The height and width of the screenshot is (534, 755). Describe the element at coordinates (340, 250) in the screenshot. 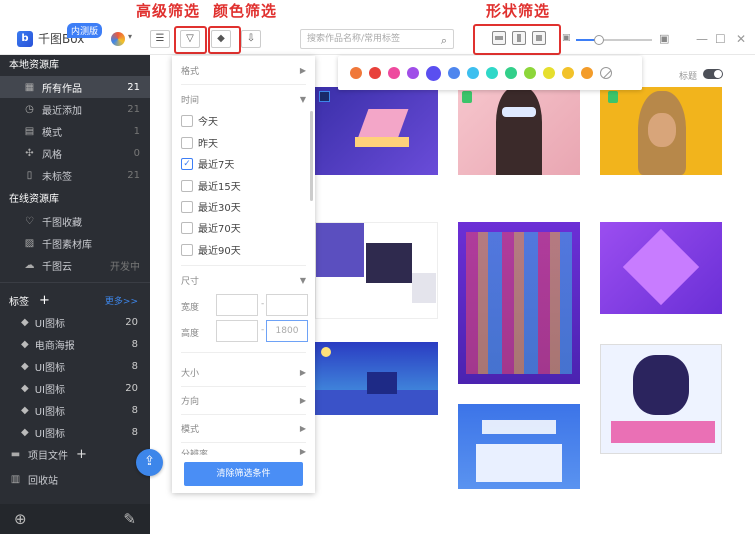

I see `layout-block` at that location.